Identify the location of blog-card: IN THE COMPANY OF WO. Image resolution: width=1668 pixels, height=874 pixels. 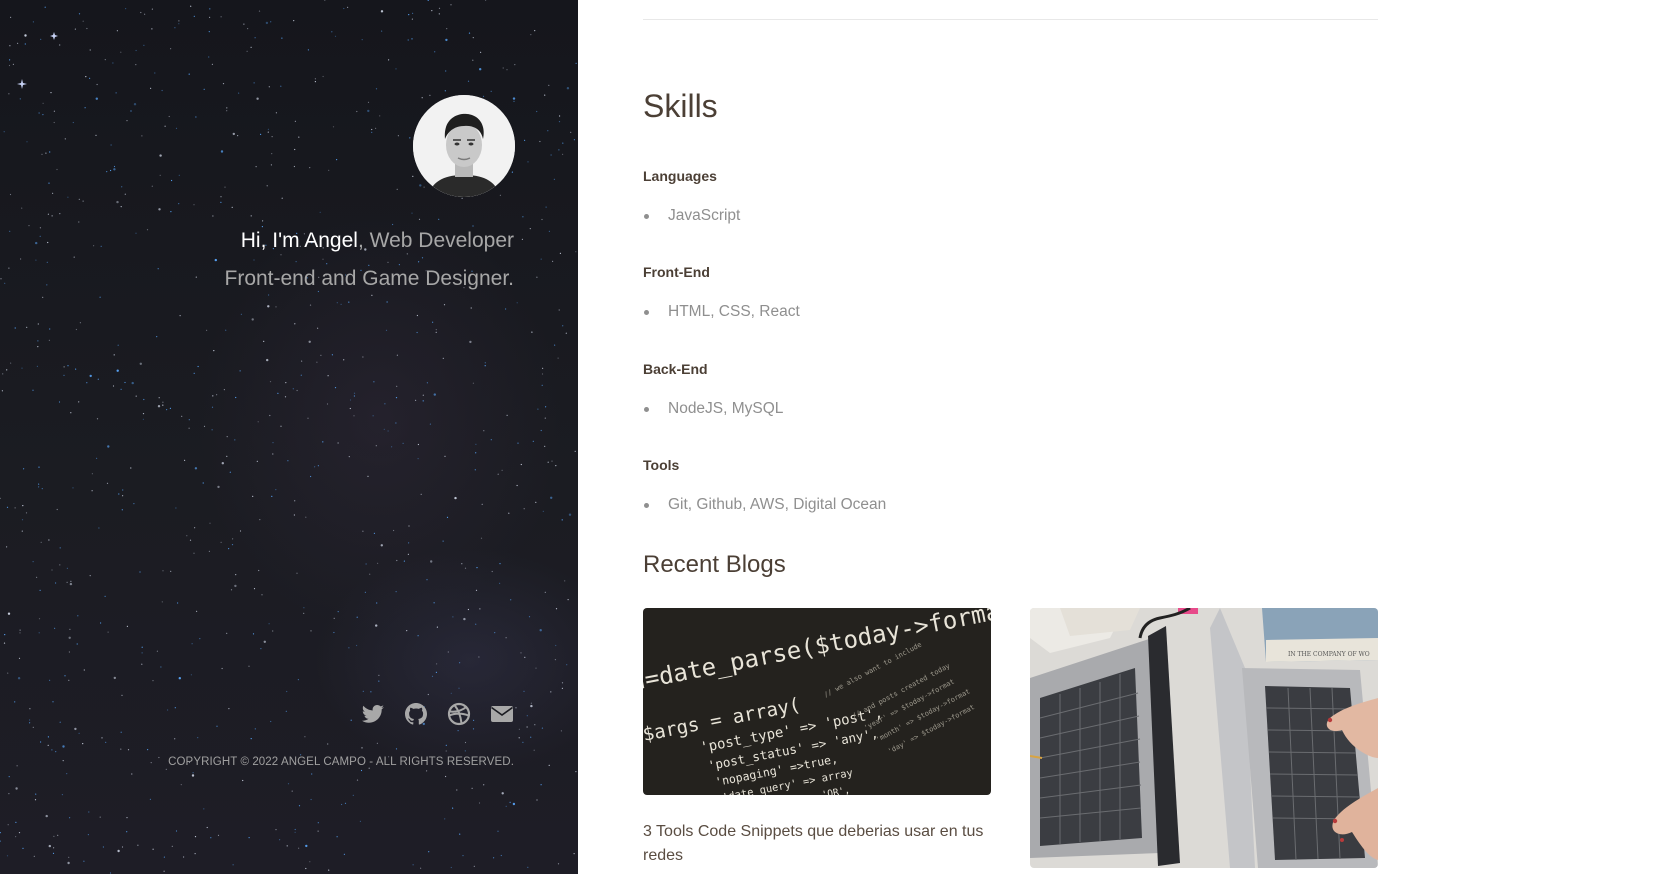
(1204, 738).